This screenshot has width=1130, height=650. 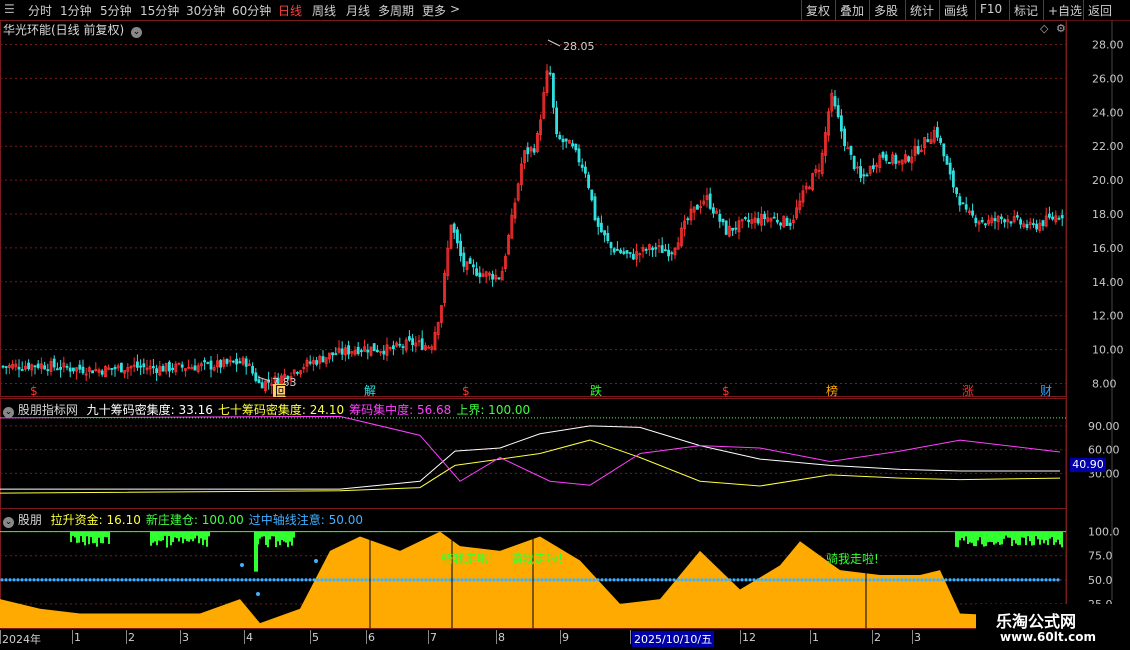 What do you see at coordinates (1100, 580) in the screenshot?
I see `y-tick-label: 50.0` at bounding box center [1100, 580].